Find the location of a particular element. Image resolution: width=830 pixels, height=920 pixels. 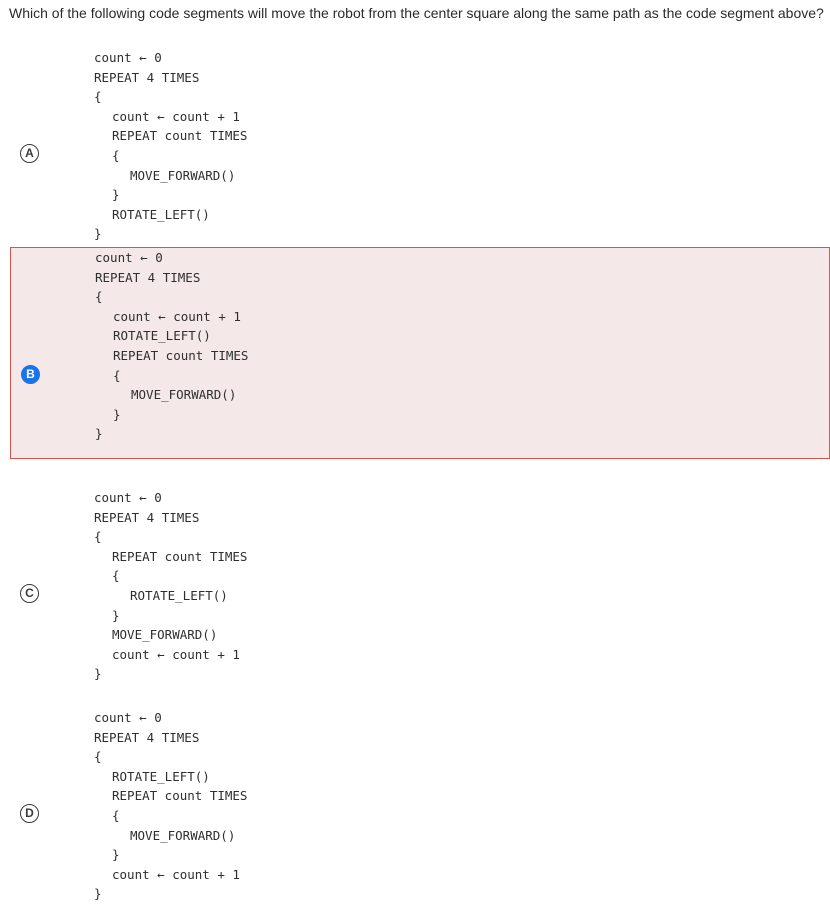

choice-letter-b: B is located at coordinates (30, 374).